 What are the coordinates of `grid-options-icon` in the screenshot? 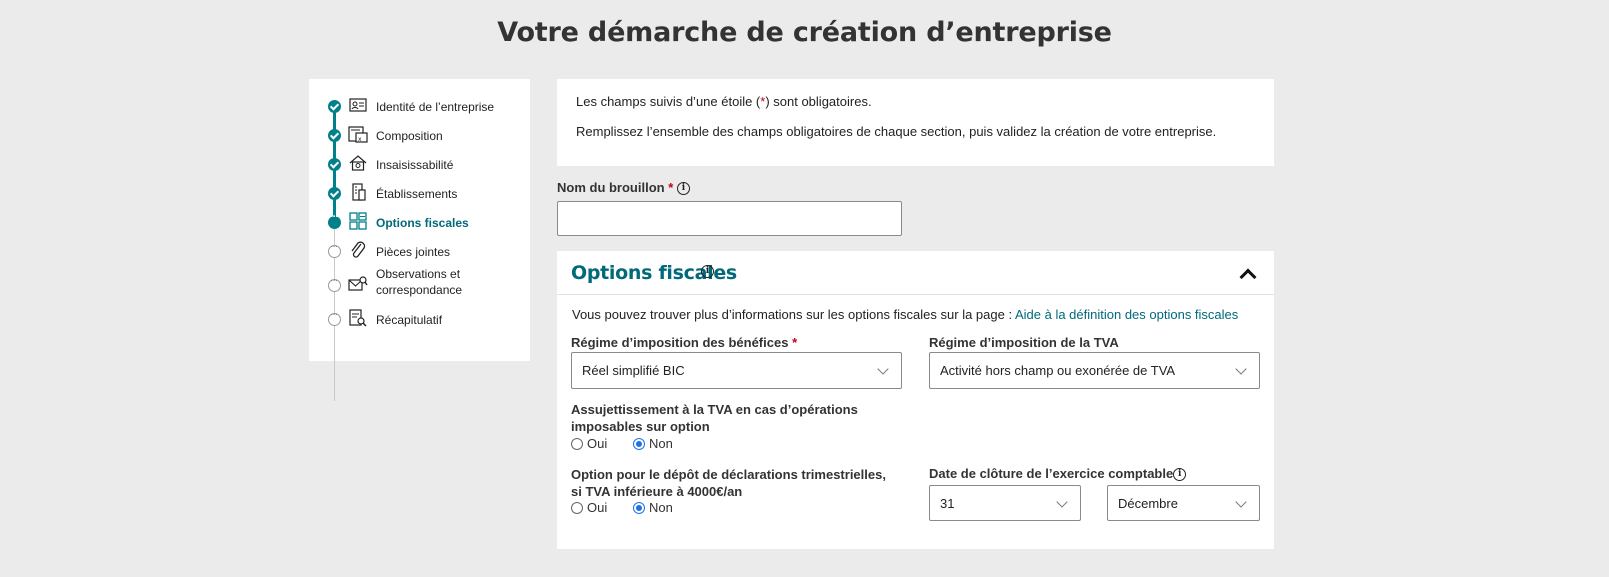 It's located at (358, 221).